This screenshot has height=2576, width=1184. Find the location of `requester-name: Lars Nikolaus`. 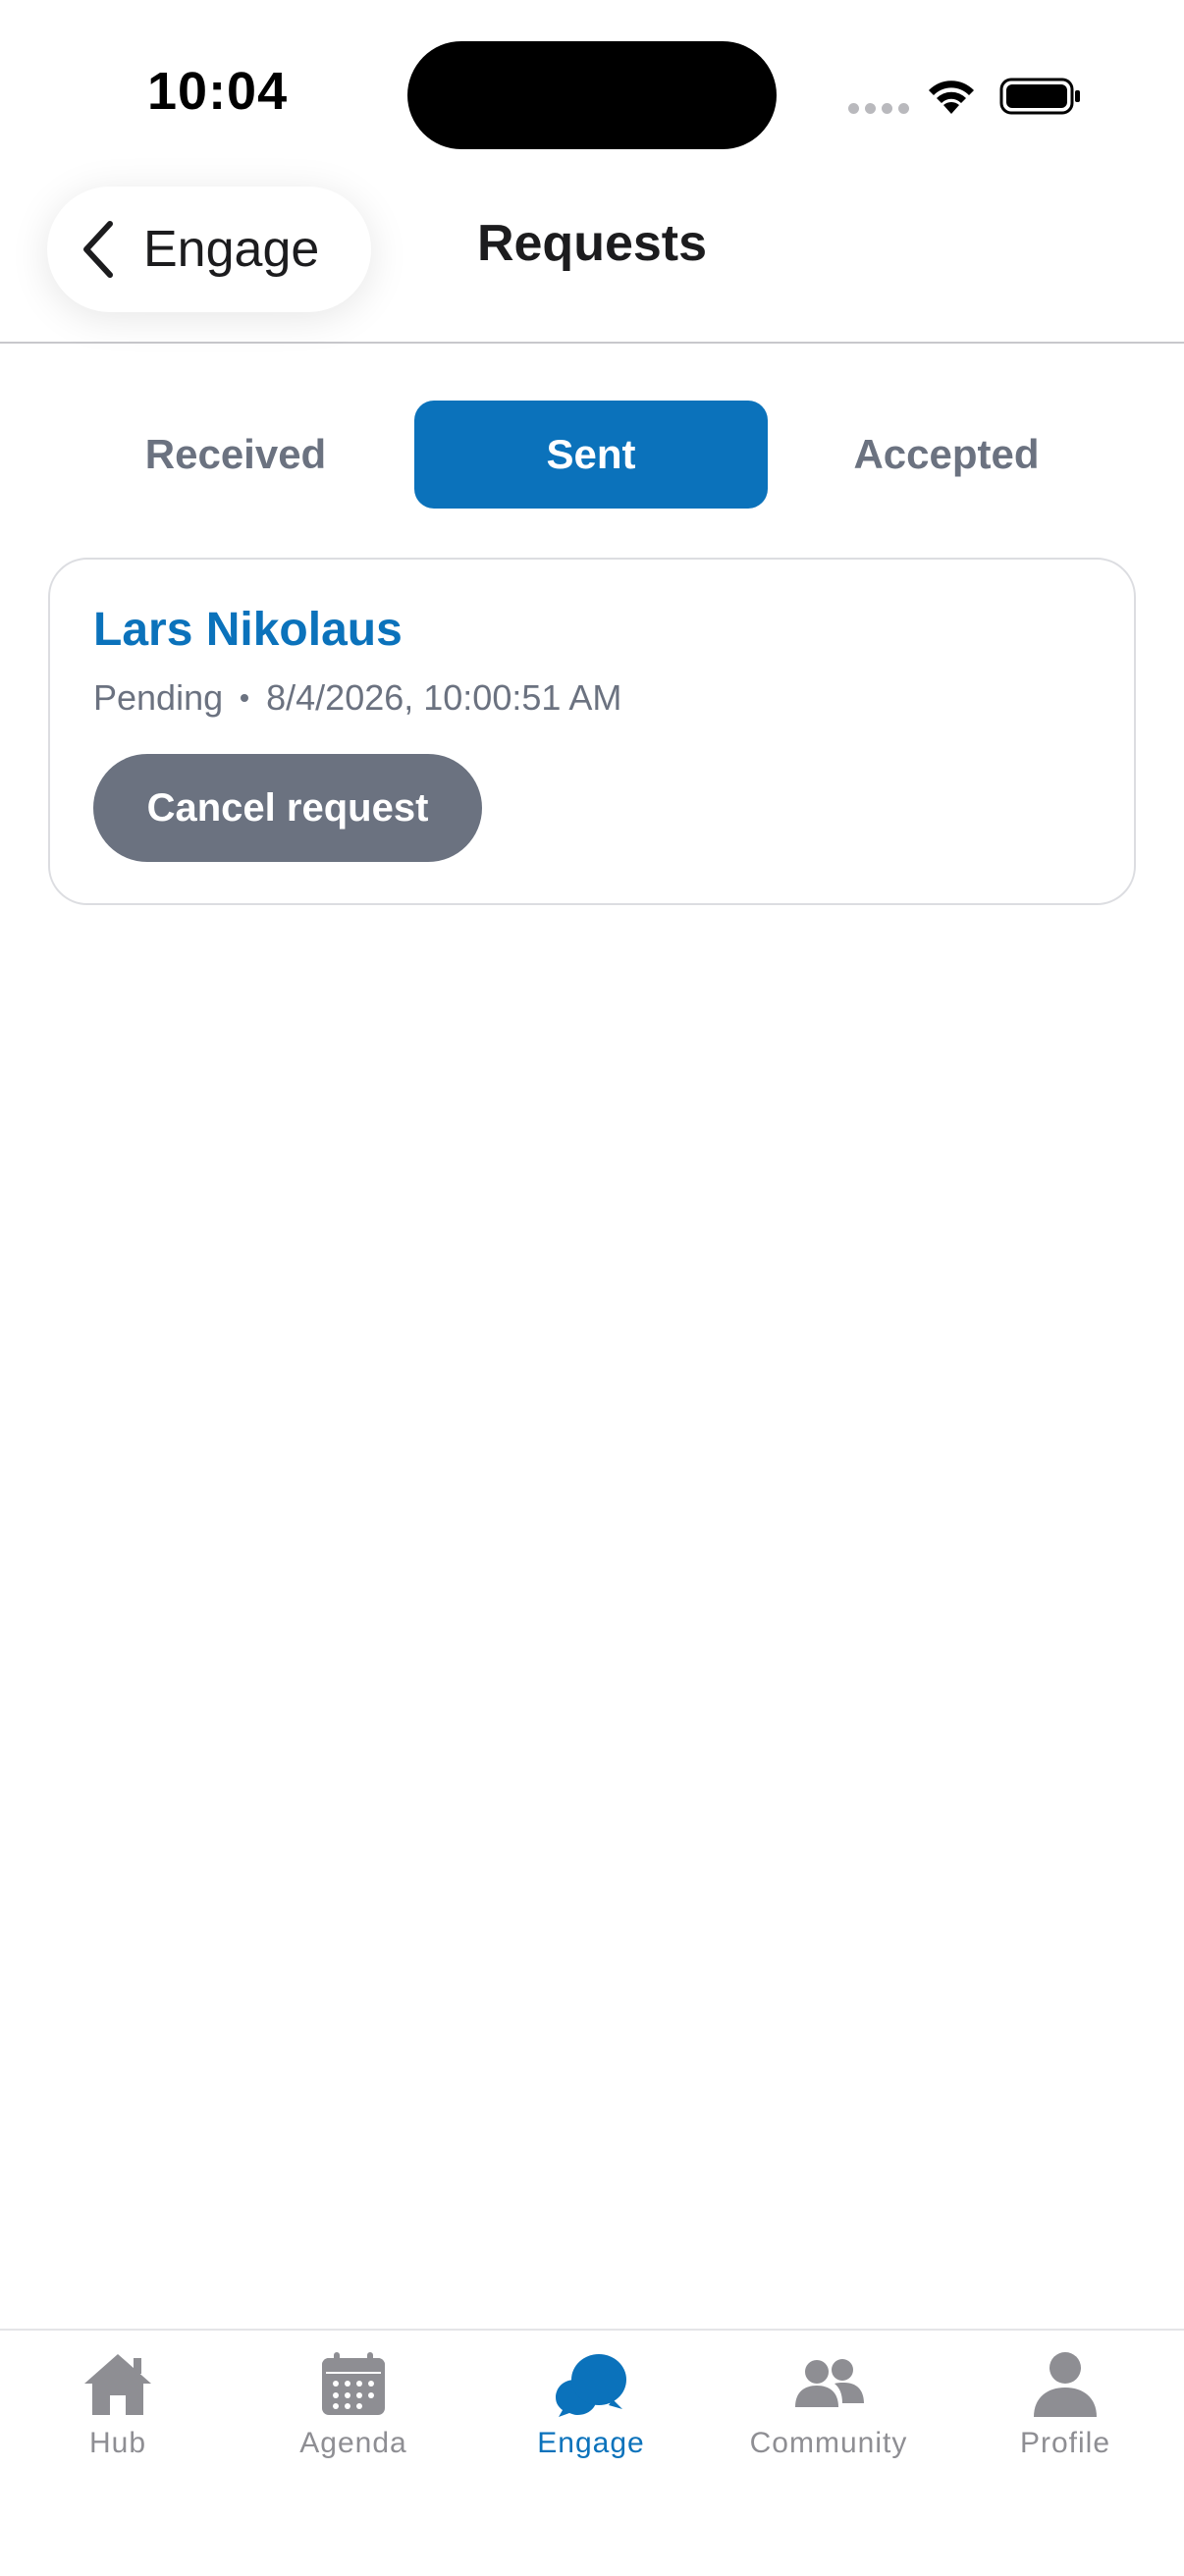

requester-name: Lars Nikolaus is located at coordinates (248, 630).